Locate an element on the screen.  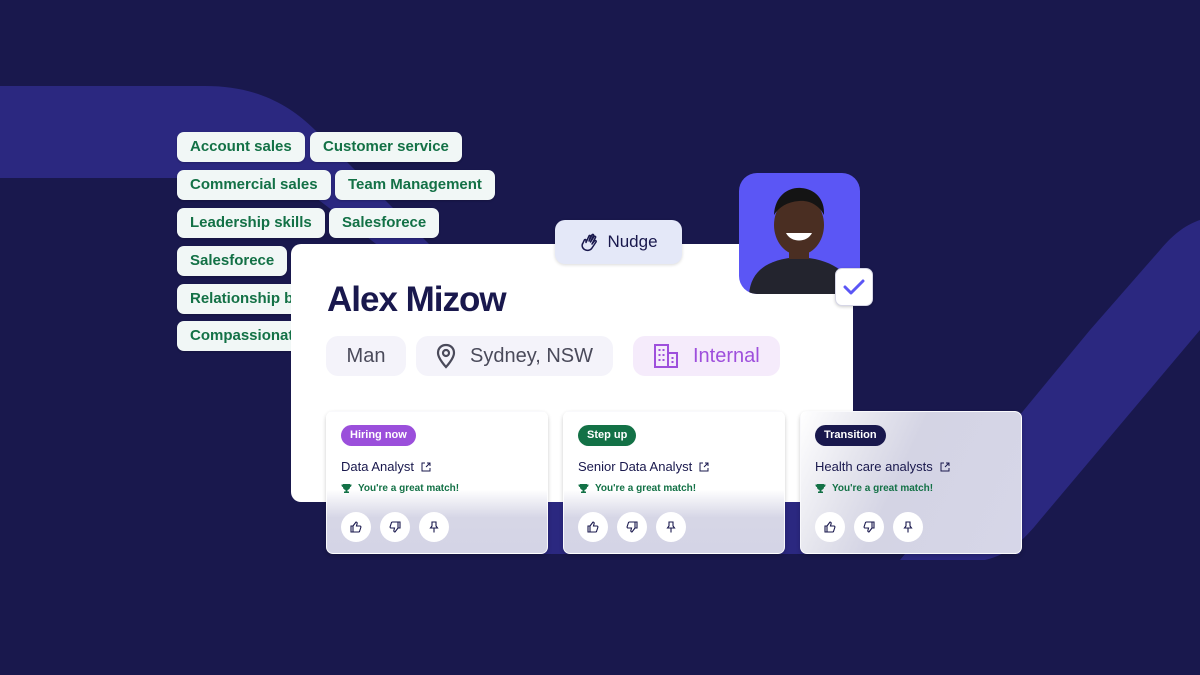
location-pin-icon is located at coordinates (446, 356).